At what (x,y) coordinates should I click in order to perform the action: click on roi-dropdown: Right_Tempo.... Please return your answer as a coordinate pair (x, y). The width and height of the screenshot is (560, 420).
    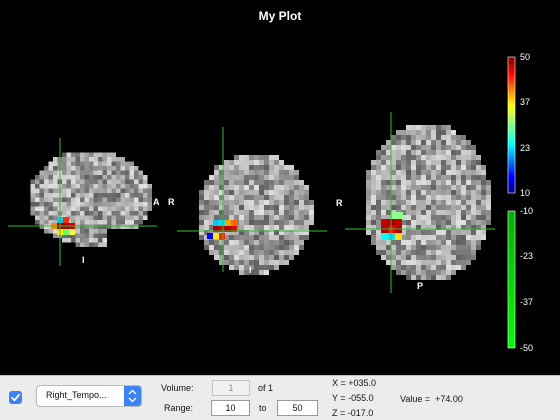
    Looking at the image, I should click on (89, 396).